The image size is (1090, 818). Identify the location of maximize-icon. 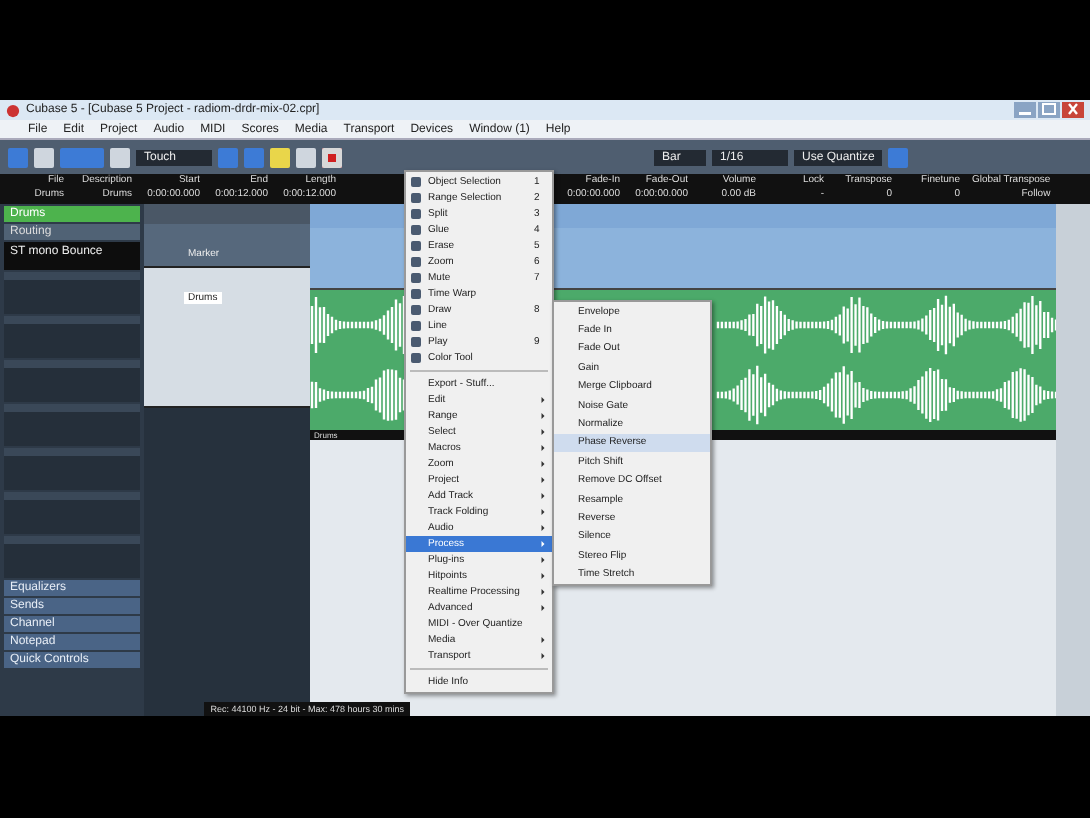
(1049, 110).